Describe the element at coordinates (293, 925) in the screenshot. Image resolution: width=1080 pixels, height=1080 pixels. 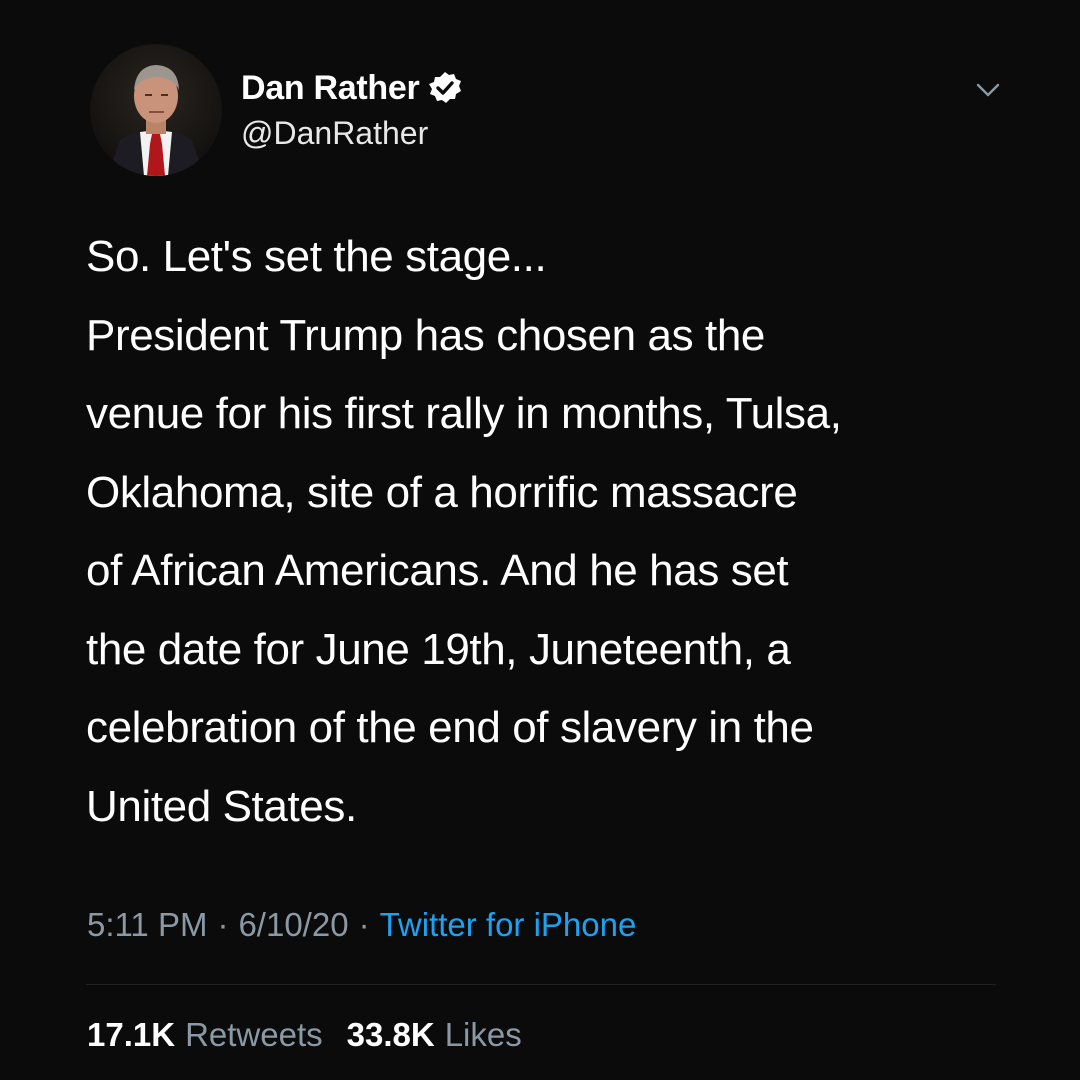
I see `tweet-date: 6/10/20` at that location.